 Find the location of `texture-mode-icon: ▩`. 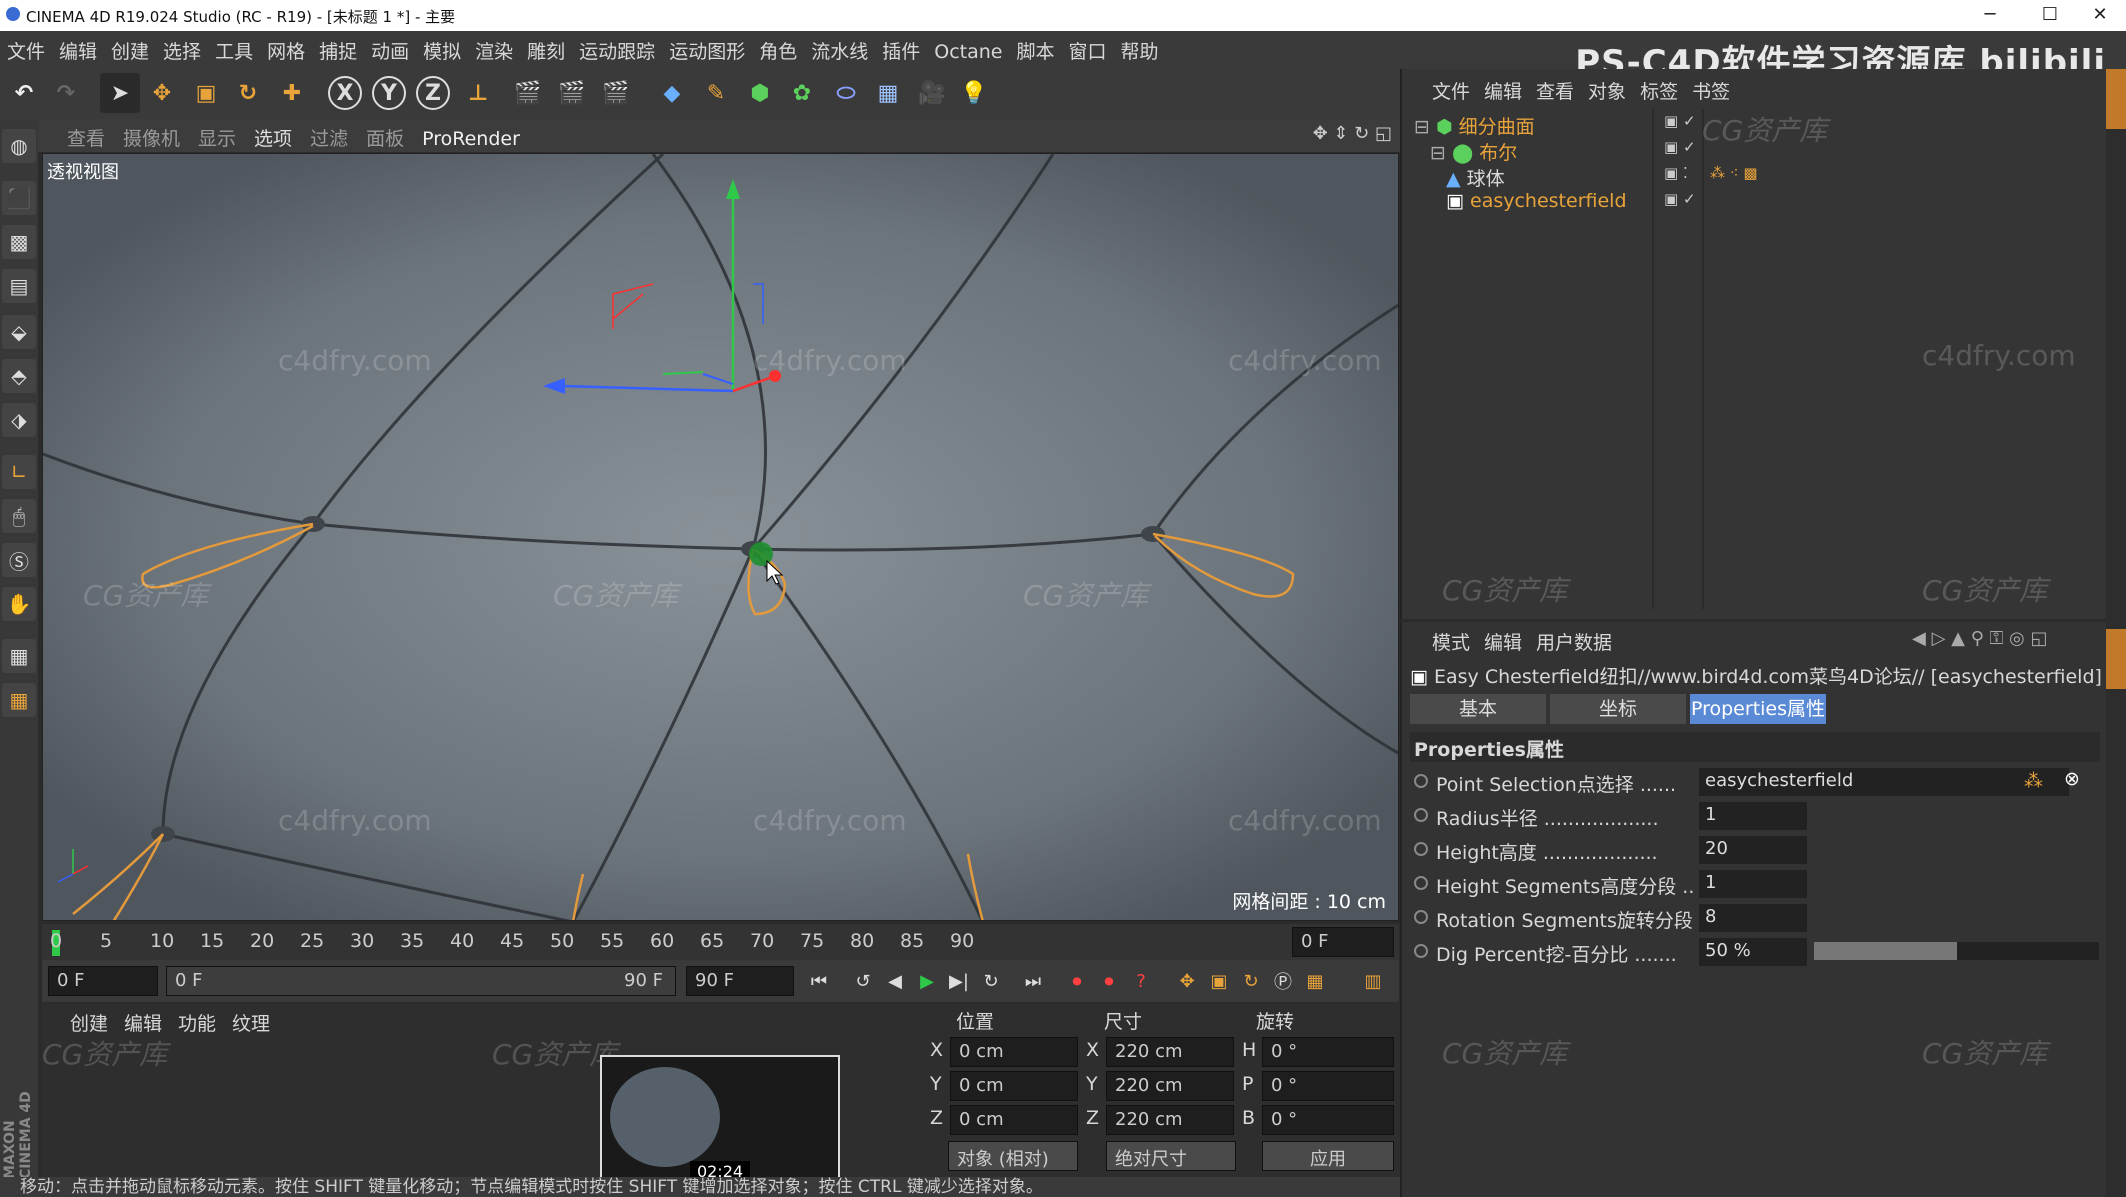

texture-mode-icon: ▩ is located at coordinates (19, 242).